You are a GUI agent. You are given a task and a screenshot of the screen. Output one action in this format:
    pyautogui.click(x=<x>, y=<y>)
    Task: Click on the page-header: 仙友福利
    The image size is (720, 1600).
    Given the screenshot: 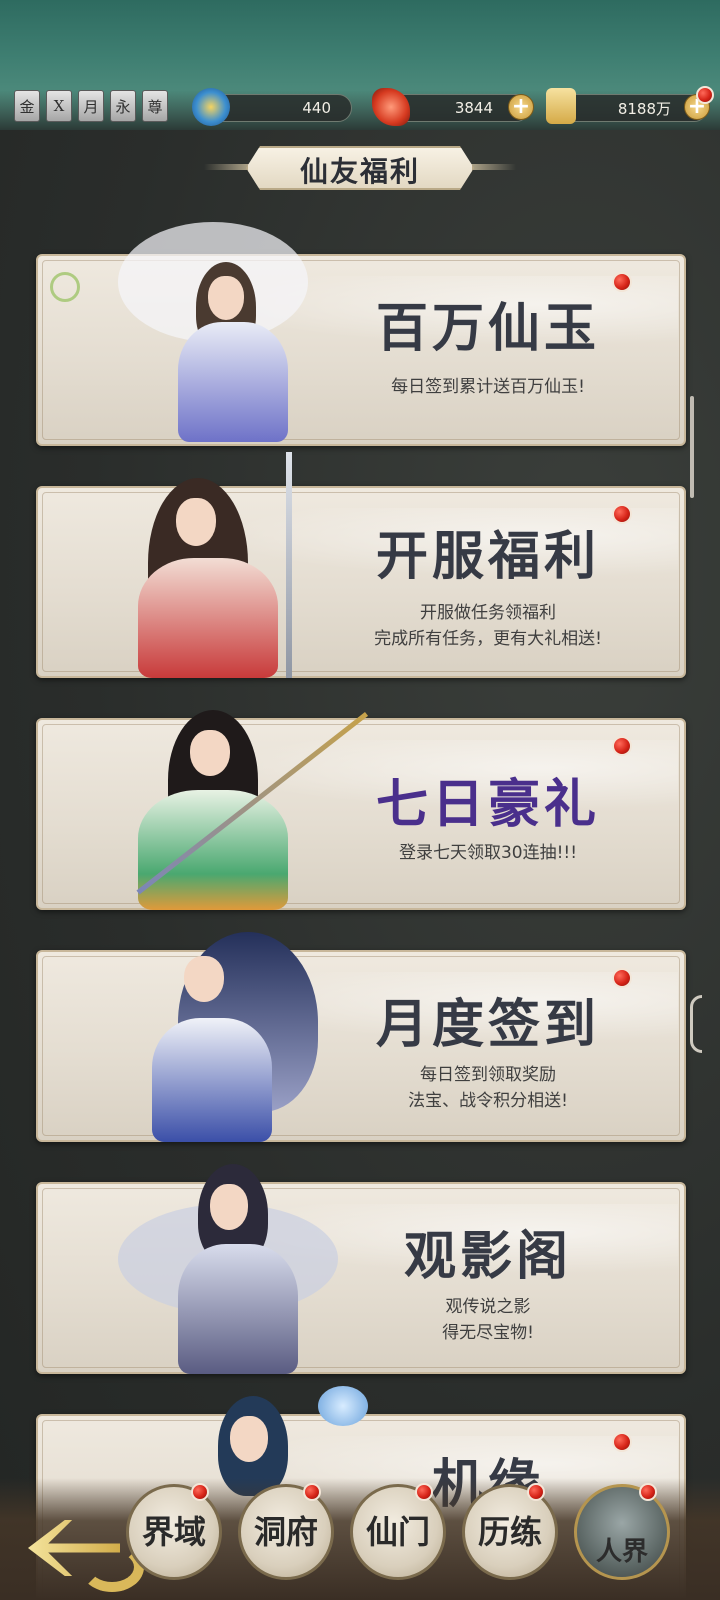 What is the action you would take?
    pyautogui.click(x=360, y=168)
    